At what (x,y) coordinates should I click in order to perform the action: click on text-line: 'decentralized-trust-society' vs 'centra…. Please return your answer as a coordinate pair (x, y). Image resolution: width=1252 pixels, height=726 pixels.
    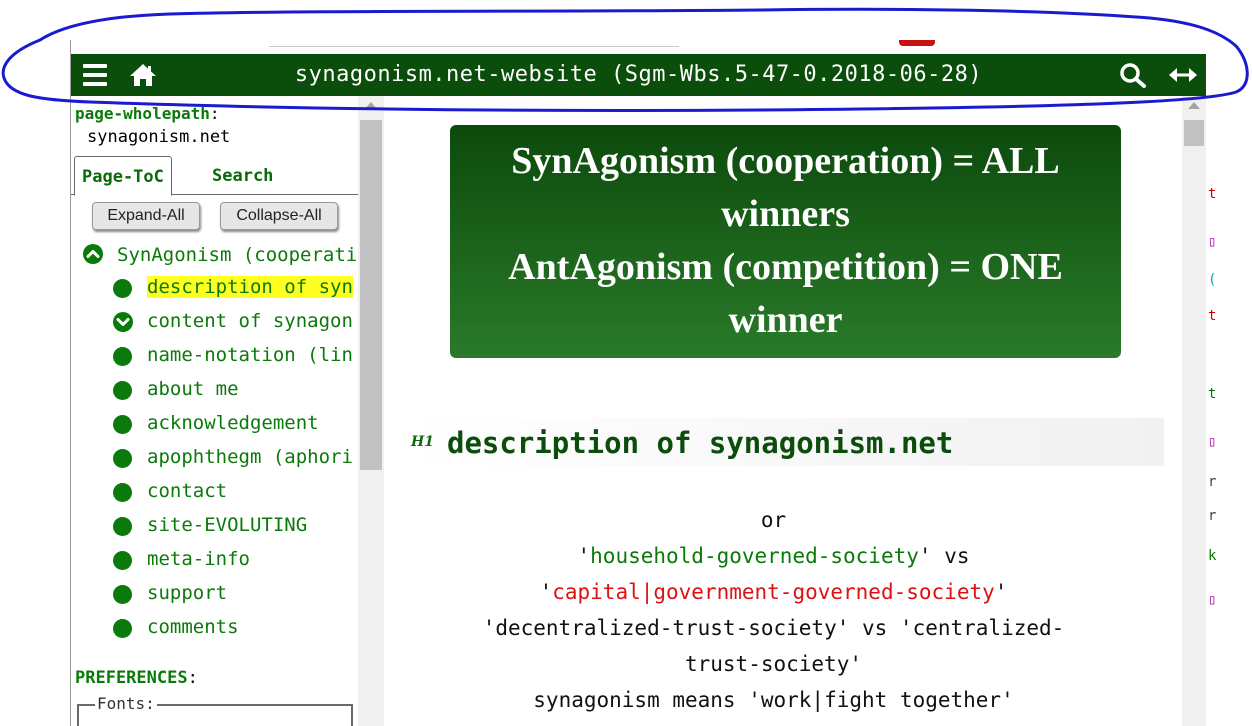
    Looking at the image, I should click on (773, 628).